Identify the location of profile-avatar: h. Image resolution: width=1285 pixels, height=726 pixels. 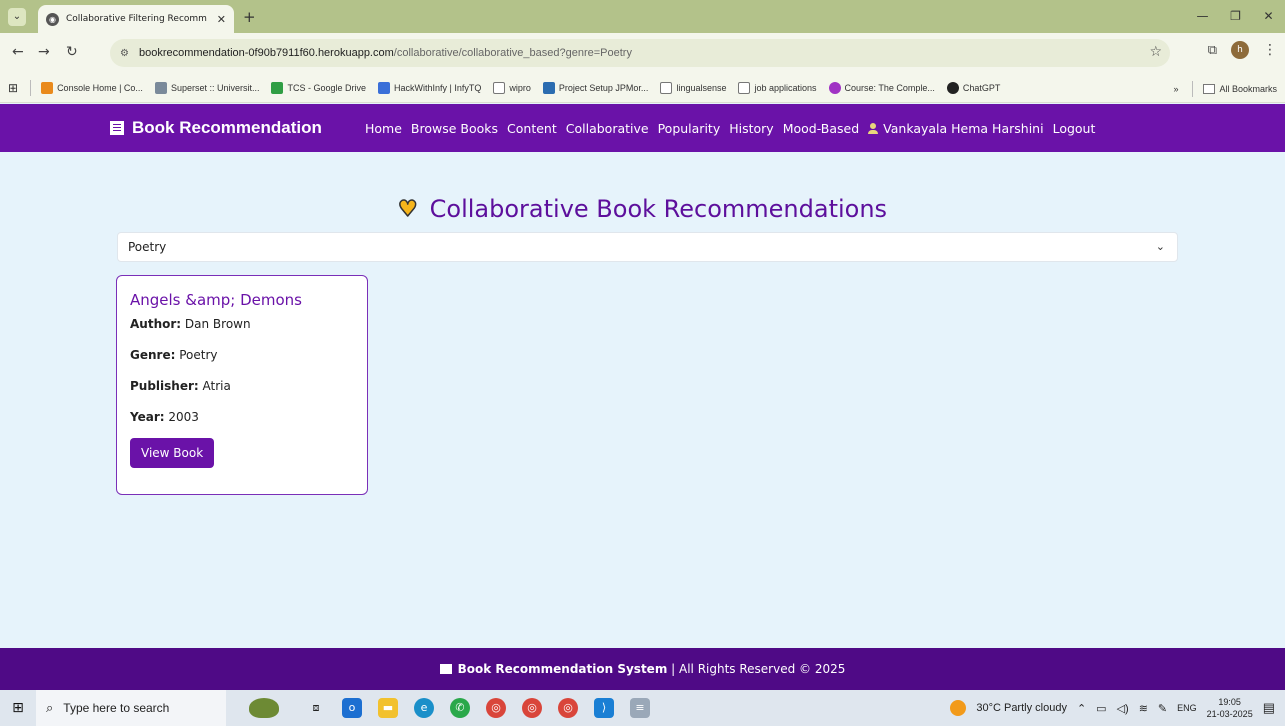
(1240, 50).